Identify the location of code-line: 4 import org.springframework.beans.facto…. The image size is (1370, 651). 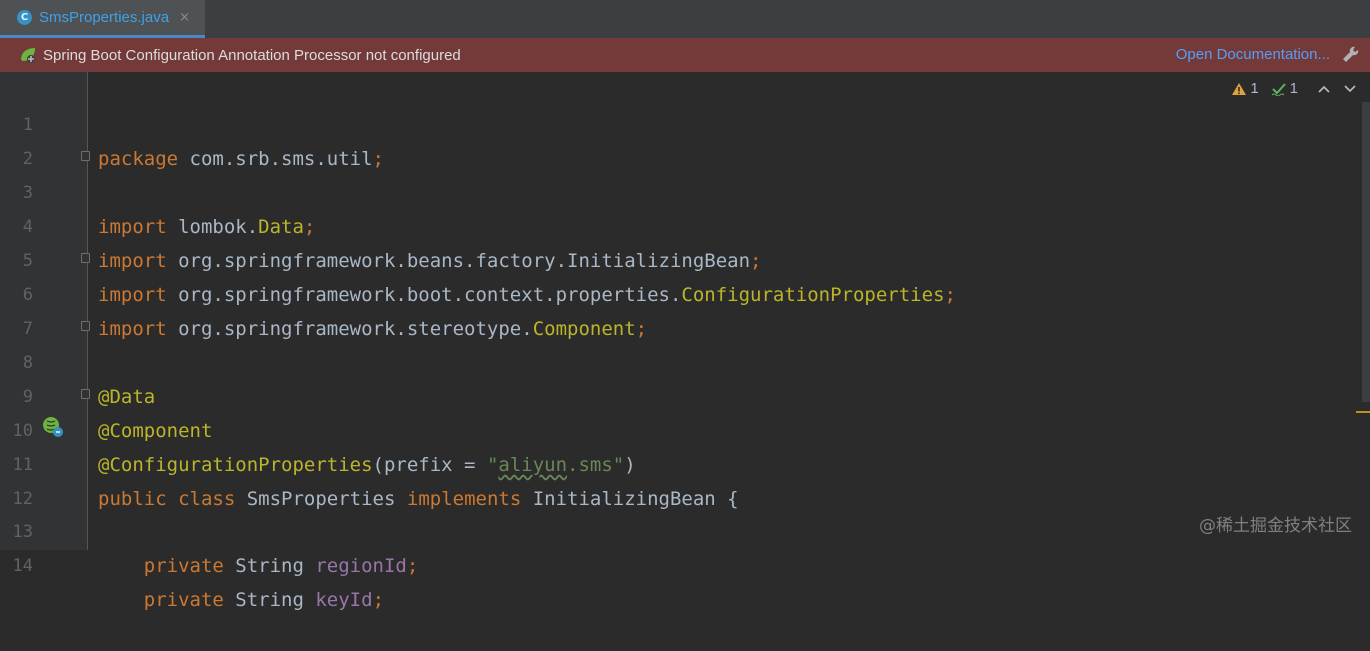
(670, 224).